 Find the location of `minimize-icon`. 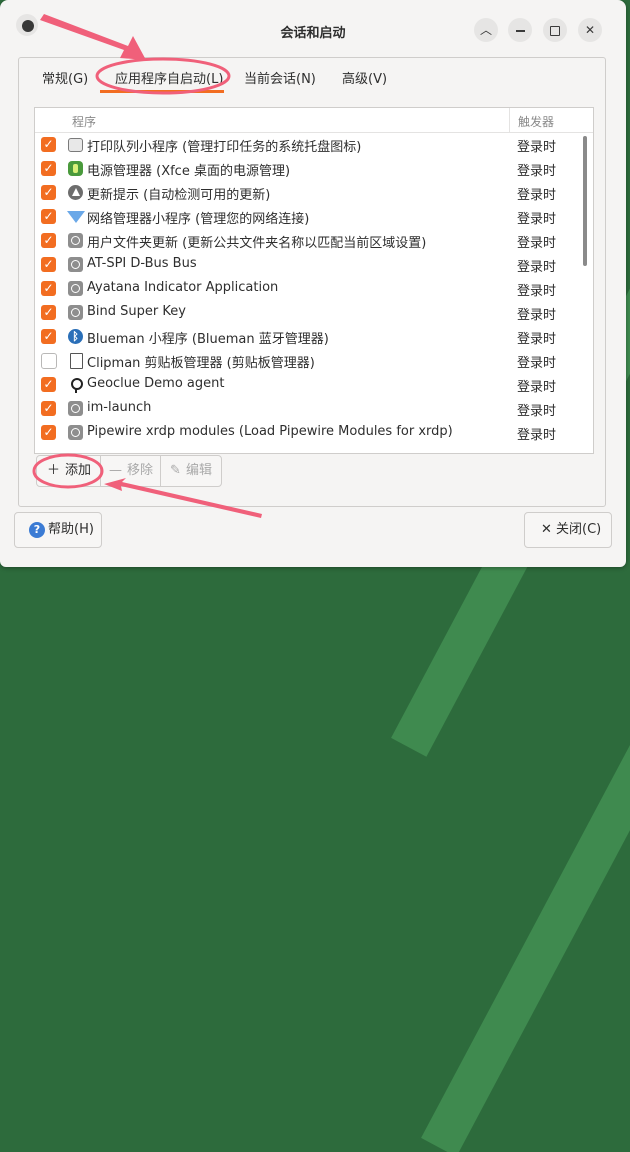

minimize-icon is located at coordinates (520, 30).